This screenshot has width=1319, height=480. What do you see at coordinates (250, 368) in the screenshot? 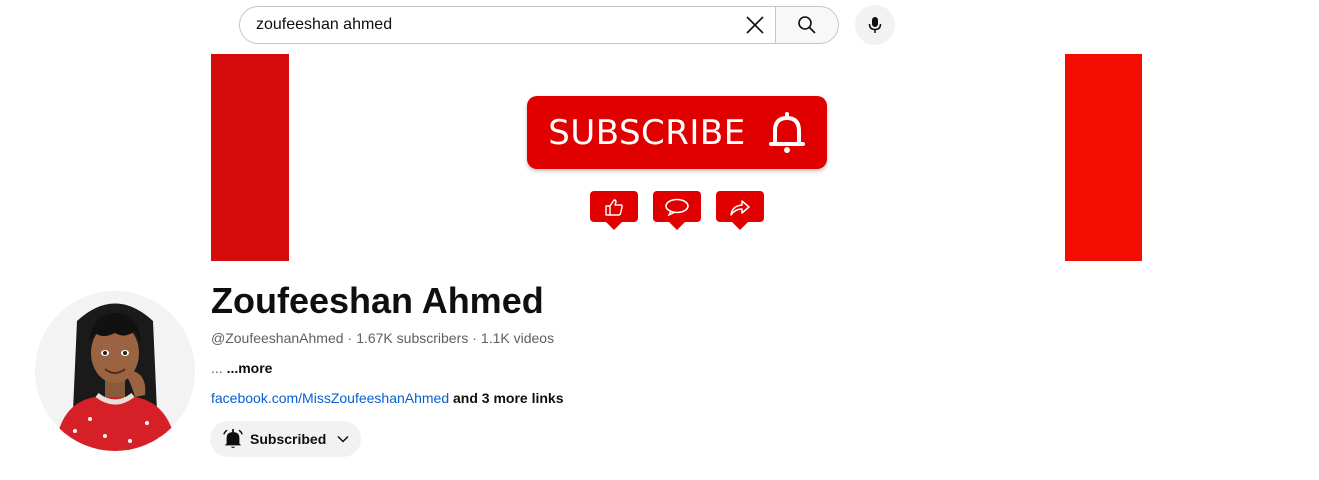
I see `description-more-button: ...more` at bounding box center [250, 368].